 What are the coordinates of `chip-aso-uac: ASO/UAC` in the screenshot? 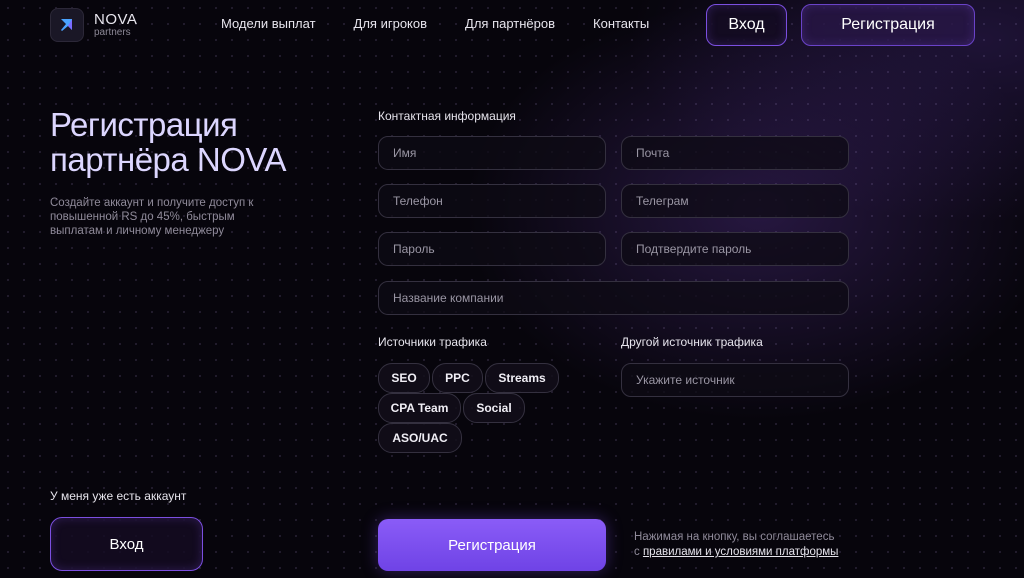 It's located at (420, 438).